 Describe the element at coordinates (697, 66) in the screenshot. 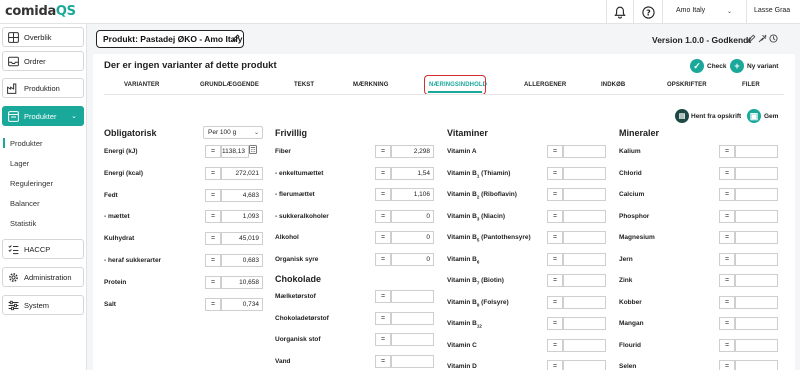

I see `check-button: ✓` at that location.